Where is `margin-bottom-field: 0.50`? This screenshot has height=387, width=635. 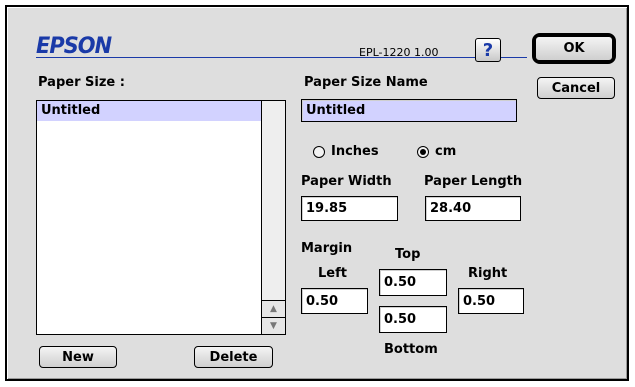 margin-bottom-field: 0.50 is located at coordinates (413, 319).